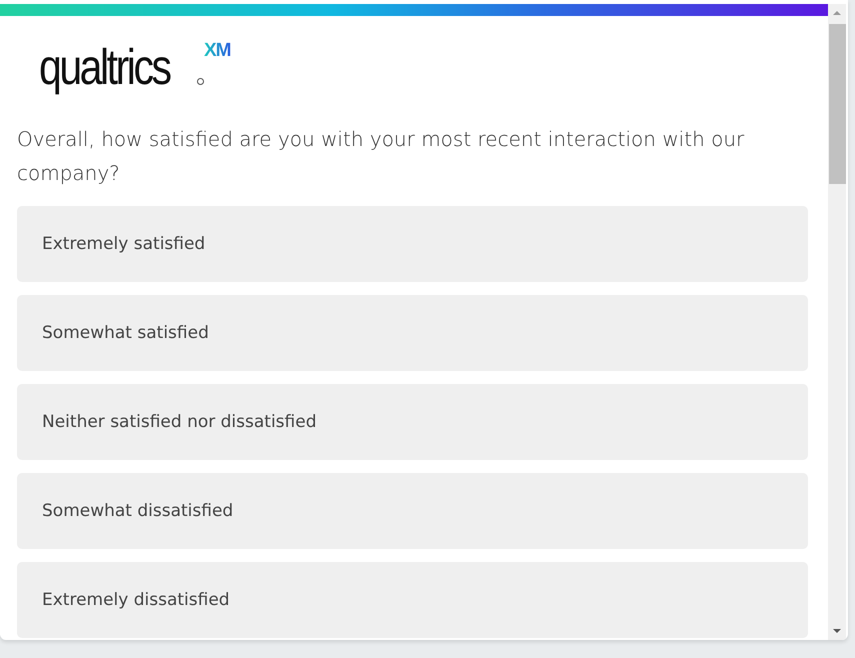 This screenshot has width=855, height=658. Describe the element at coordinates (837, 13) in the screenshot. I see `scroll-up-icon` at that location.